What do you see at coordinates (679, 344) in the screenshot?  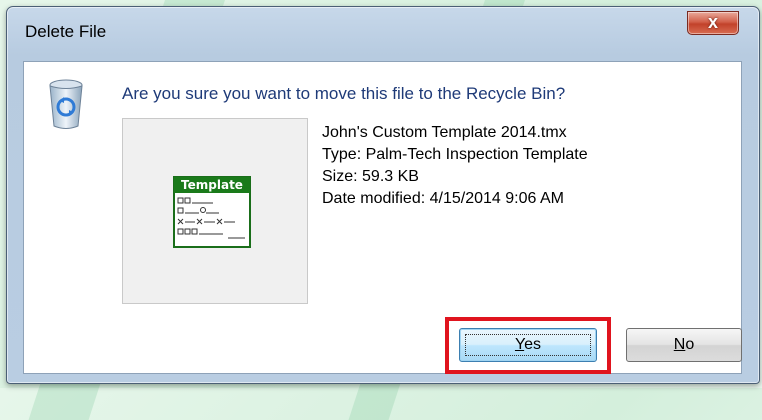 I see `no-accelerator: N` at bounding box center [679, 344].